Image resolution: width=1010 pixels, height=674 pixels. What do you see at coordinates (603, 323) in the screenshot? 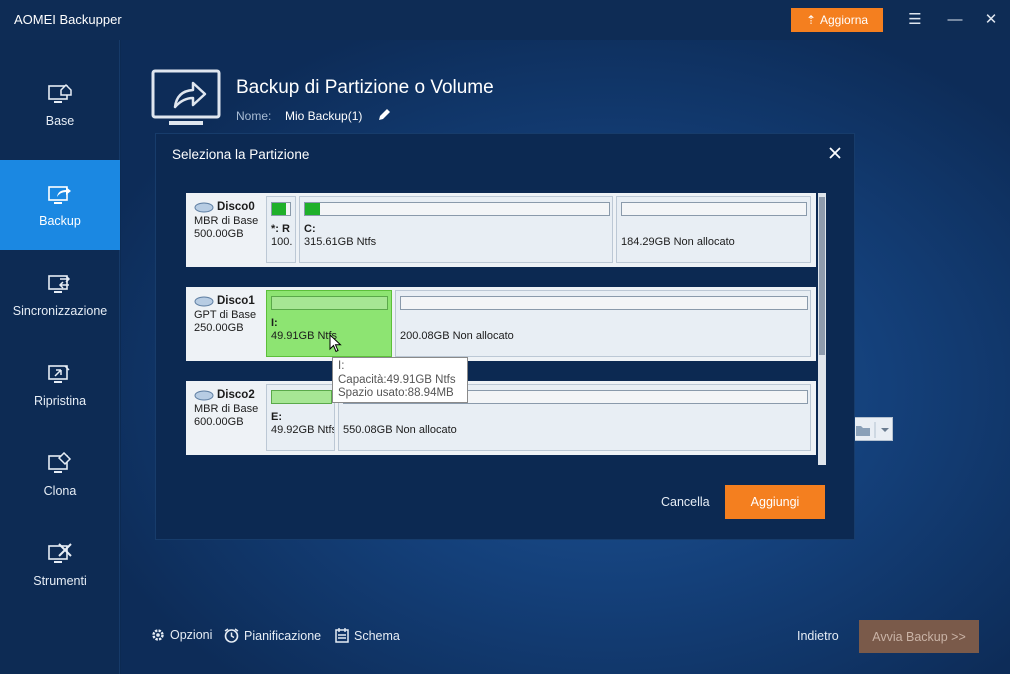
I see `partition-unallocated: 200.08GB Non allocato` at bounding box center [603, 323].